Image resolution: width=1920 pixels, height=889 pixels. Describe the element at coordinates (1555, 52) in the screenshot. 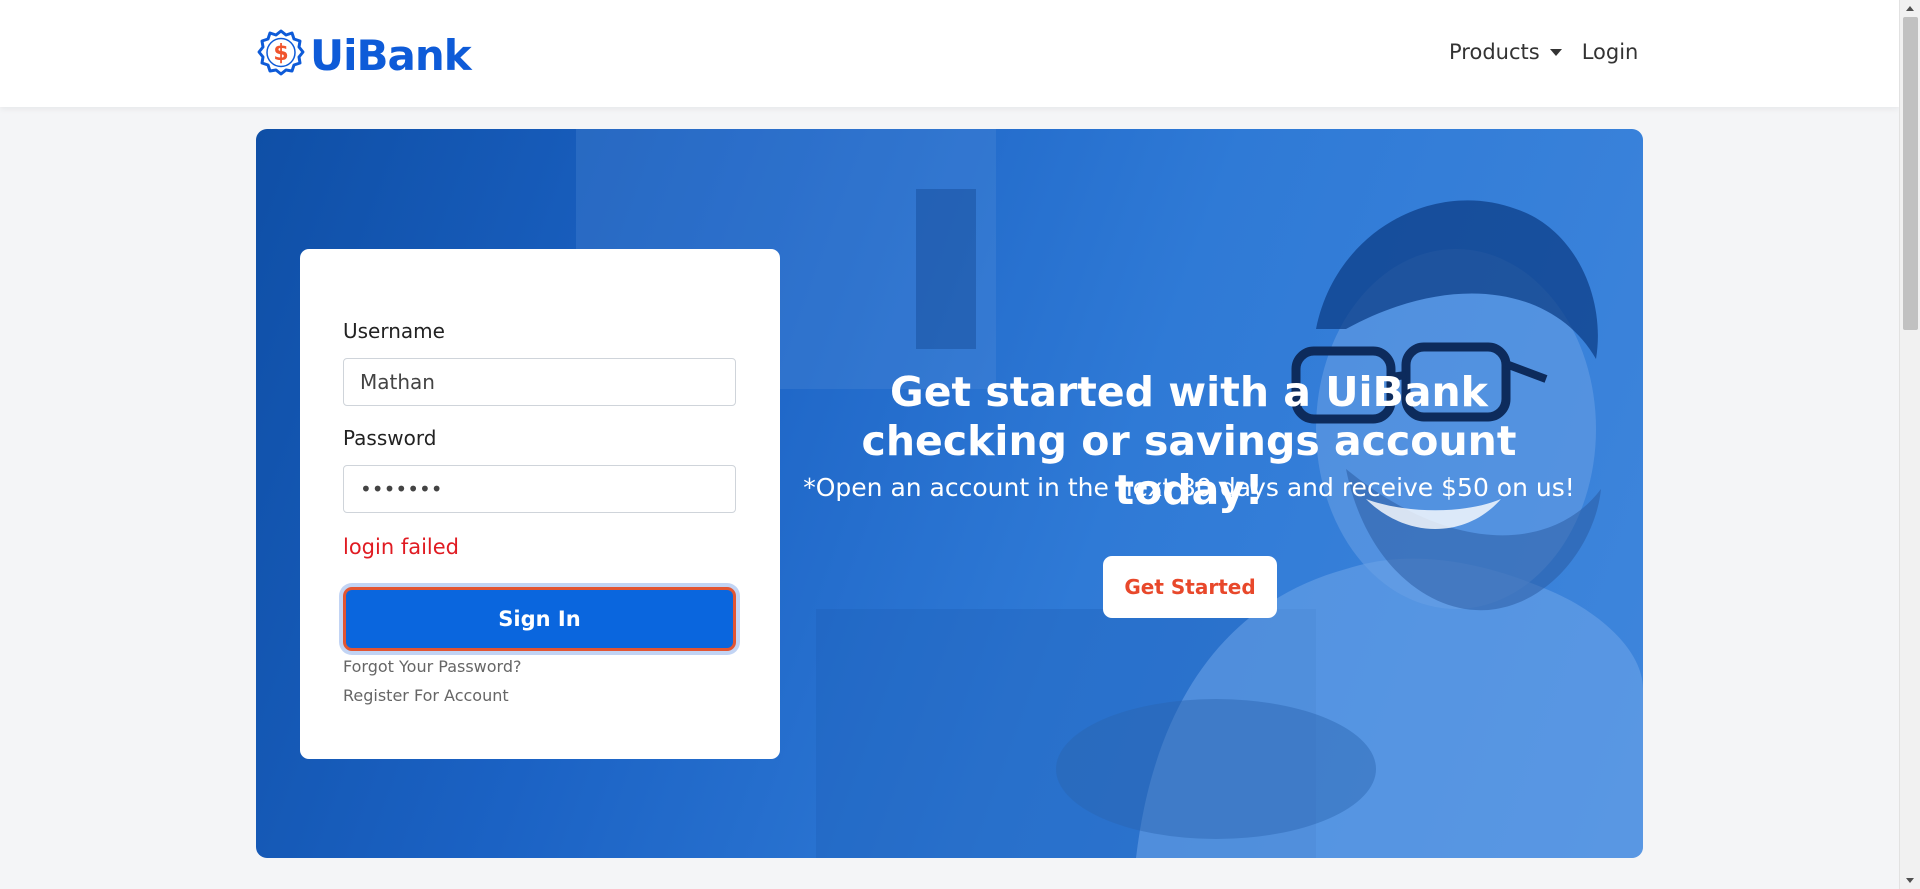

I see `caret-down-icon` at that location.